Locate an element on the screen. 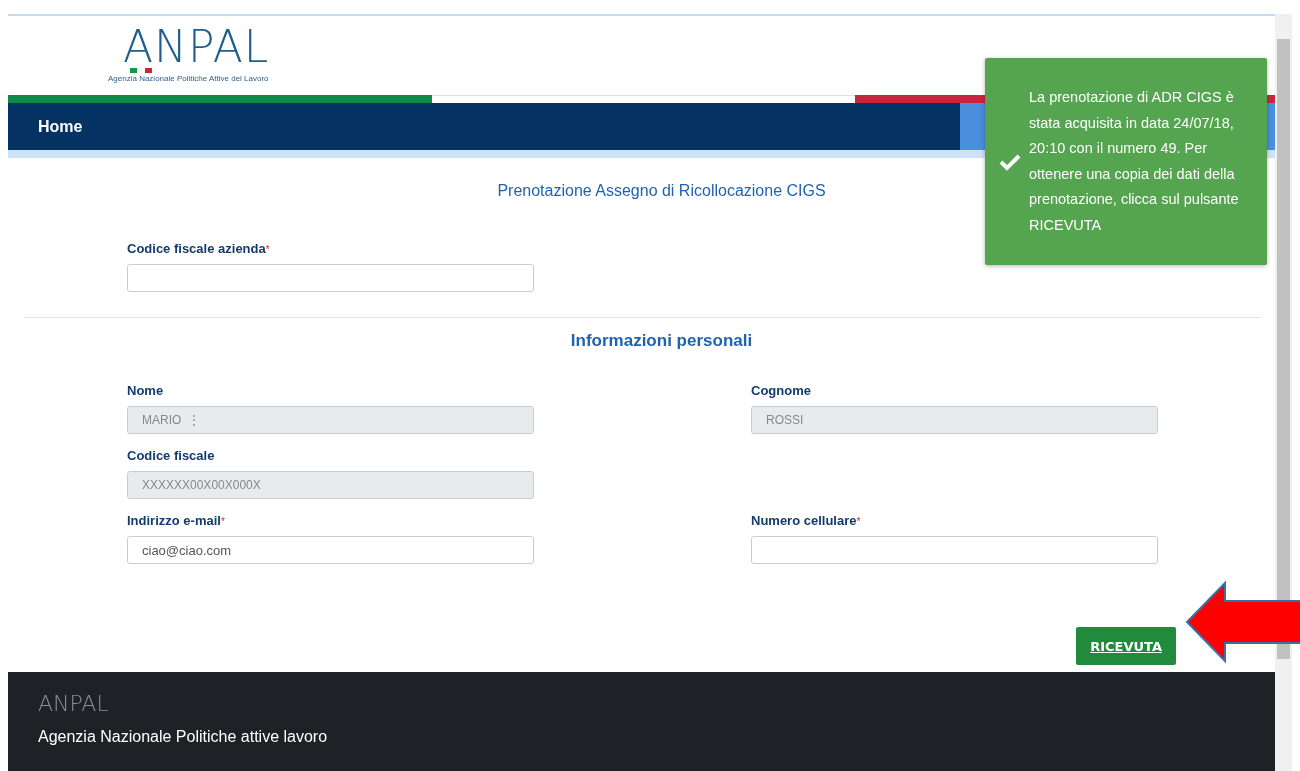  input-field: ciao@ciao.com is located at coordinates (330, 550).